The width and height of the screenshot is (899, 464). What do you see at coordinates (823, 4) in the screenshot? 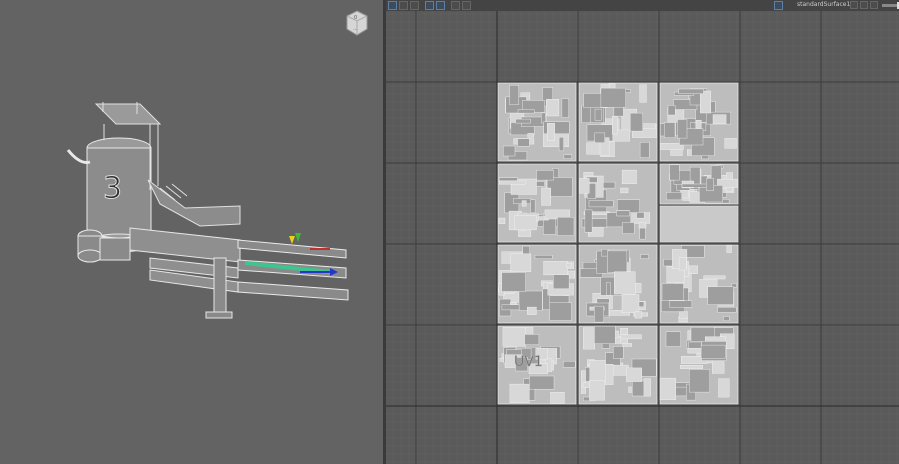
I see `shader-name: standardSurface1` at bounding box center [823, 4].